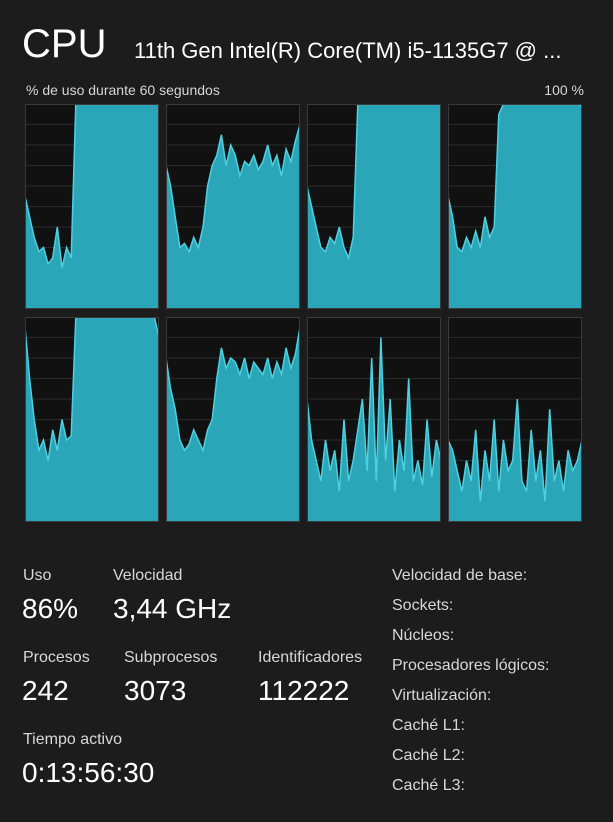 This screenshot has width=613, height=822. Describe the element at coordinates (45, 690) in the screenshot. I see `procesos-value: 242` at that location.